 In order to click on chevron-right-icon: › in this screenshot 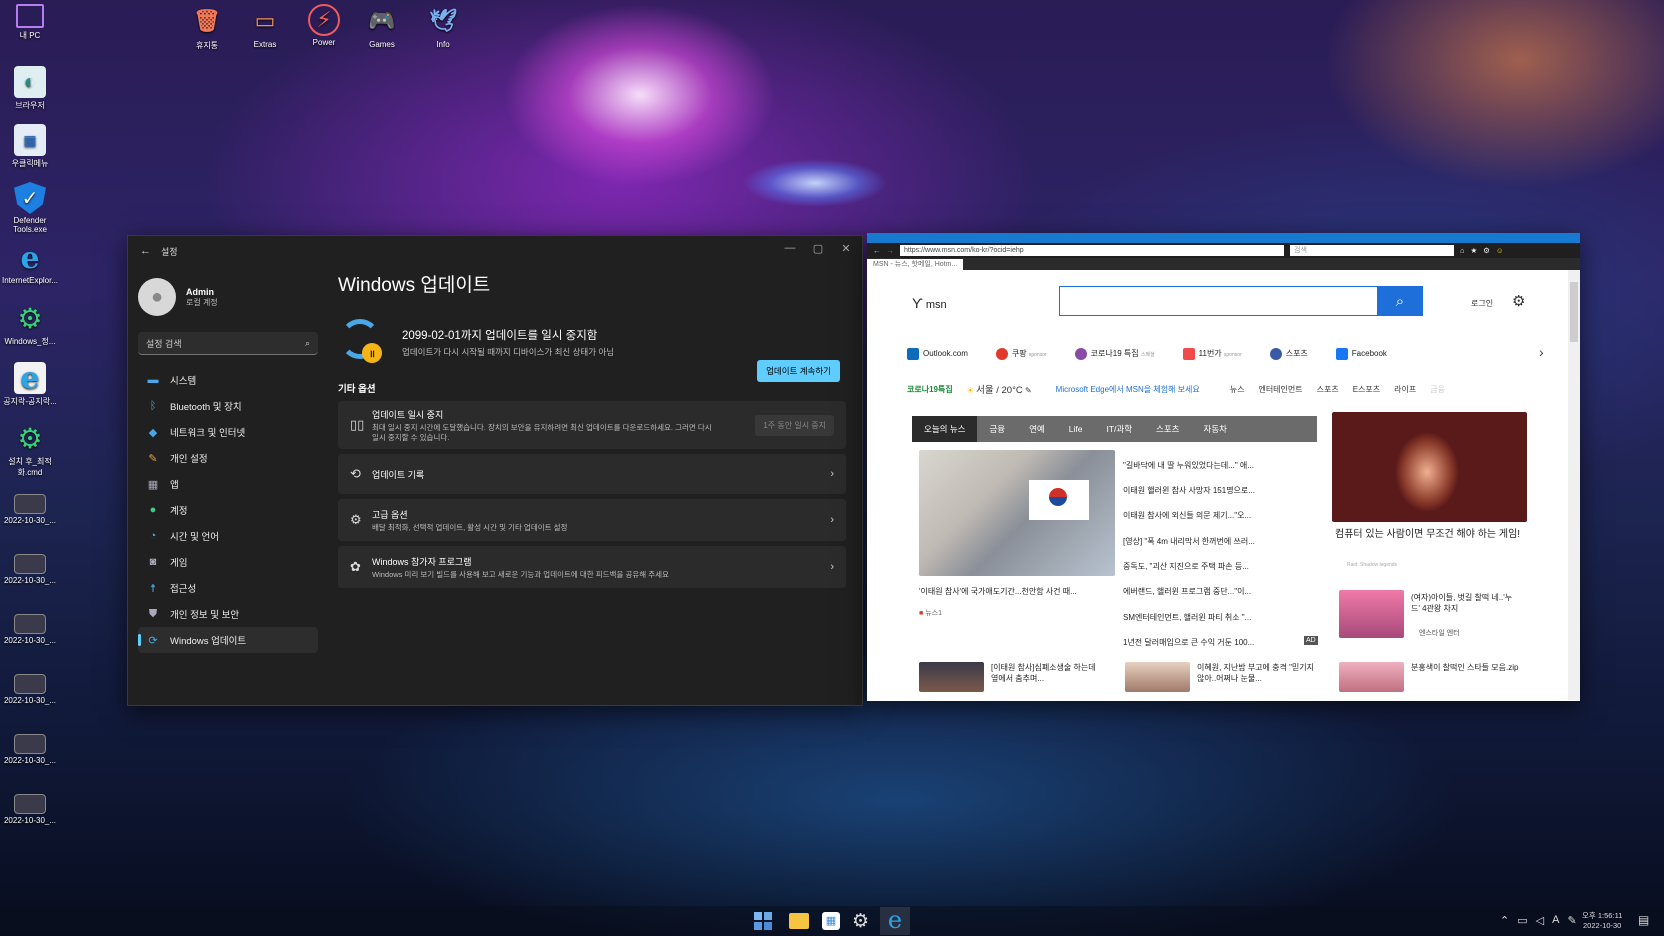, I will do `click(1541, 352)`.